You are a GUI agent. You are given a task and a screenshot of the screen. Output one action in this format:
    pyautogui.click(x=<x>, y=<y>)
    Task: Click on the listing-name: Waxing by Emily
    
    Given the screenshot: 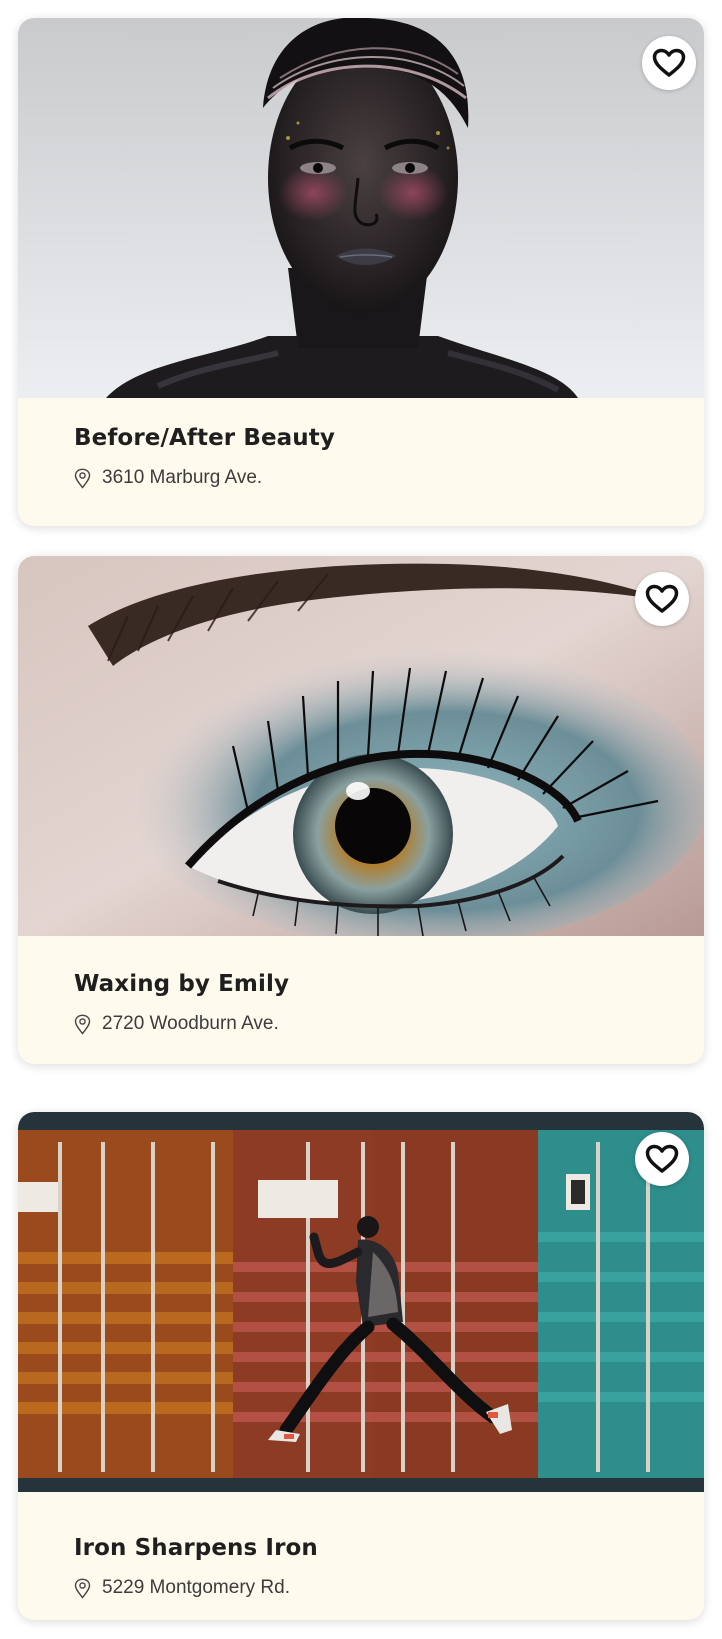 What is the action you would take?
    pyautogui.click(x=379, y=984)
    